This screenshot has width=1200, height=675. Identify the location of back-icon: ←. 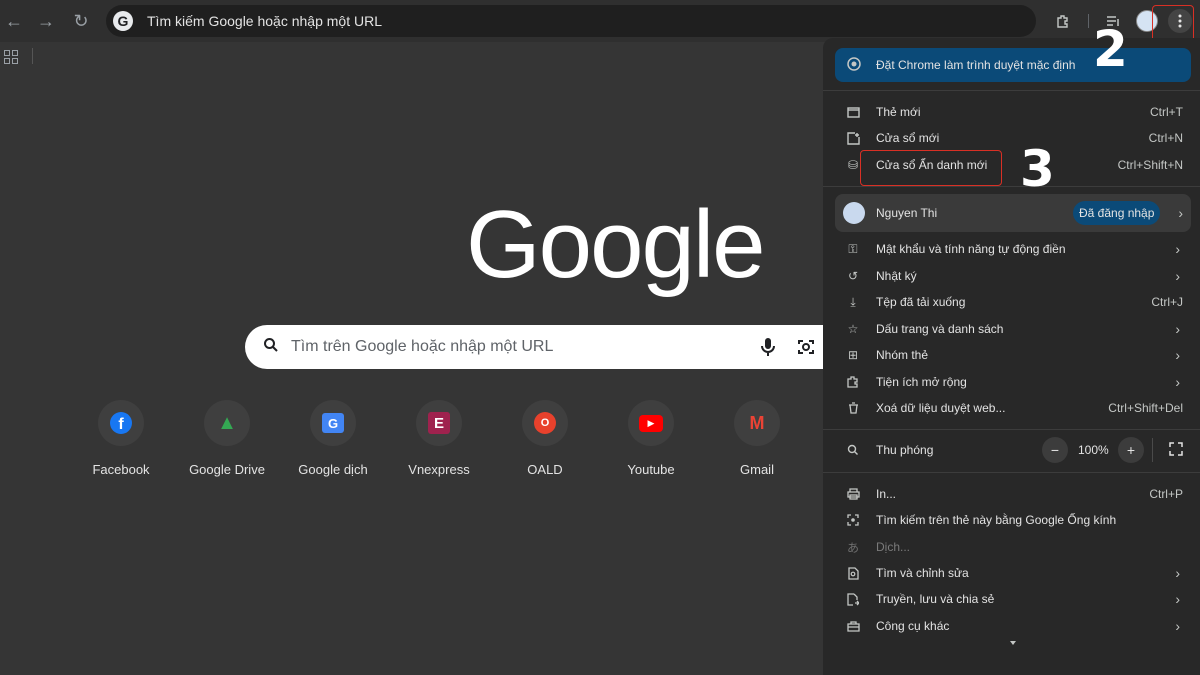
(14, 21).